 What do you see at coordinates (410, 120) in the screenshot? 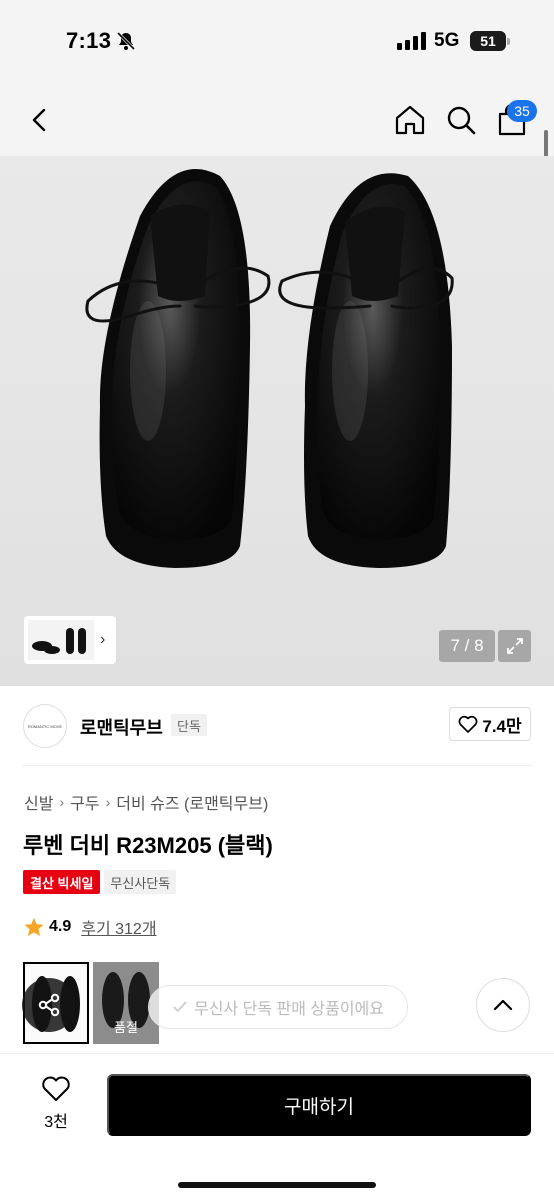
I see `home-icon` at bounding box center [410, 120].